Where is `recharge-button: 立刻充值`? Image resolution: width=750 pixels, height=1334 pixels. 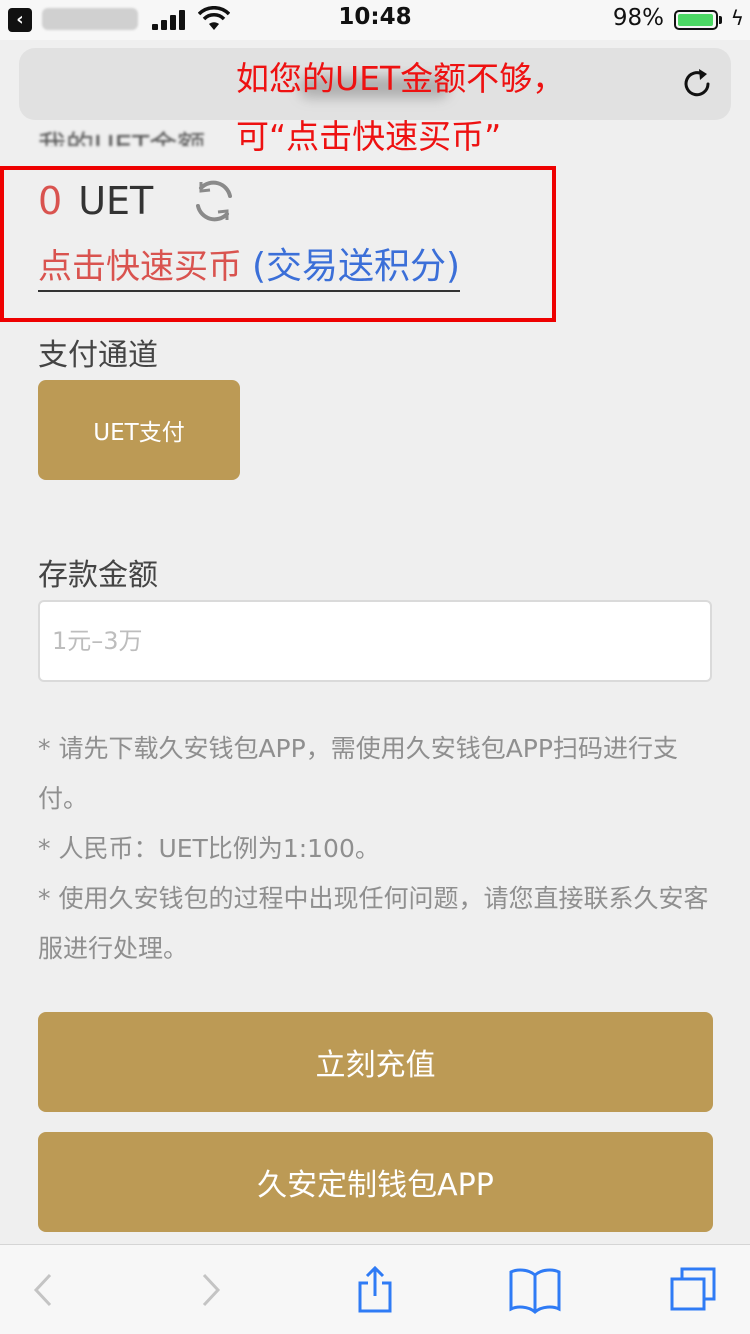 recharge-button: 立刻充值 is located at coordinates (375, 1062).